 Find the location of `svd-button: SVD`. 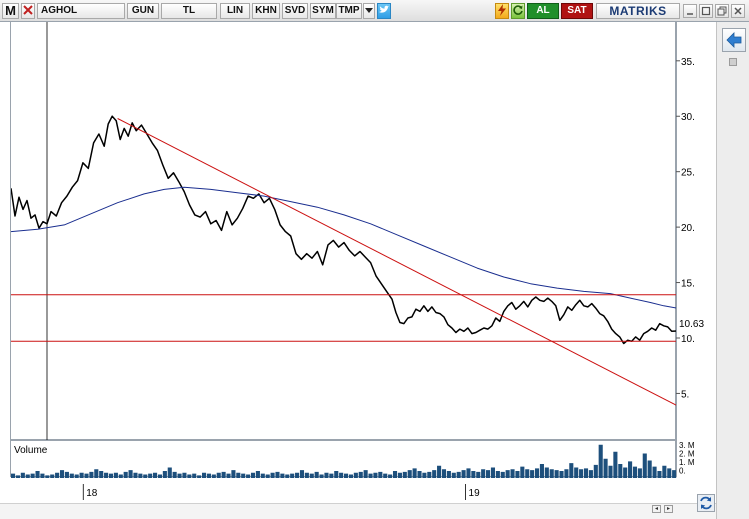

svd-button: SVD is located at coordinates (295, 11).